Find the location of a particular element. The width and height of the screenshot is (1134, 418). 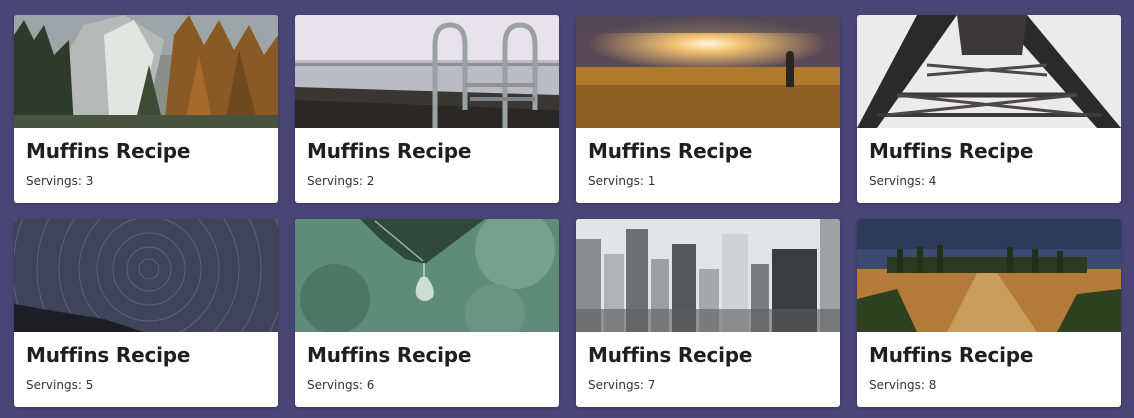

star-trails-image is located at coordinates (146, 275).